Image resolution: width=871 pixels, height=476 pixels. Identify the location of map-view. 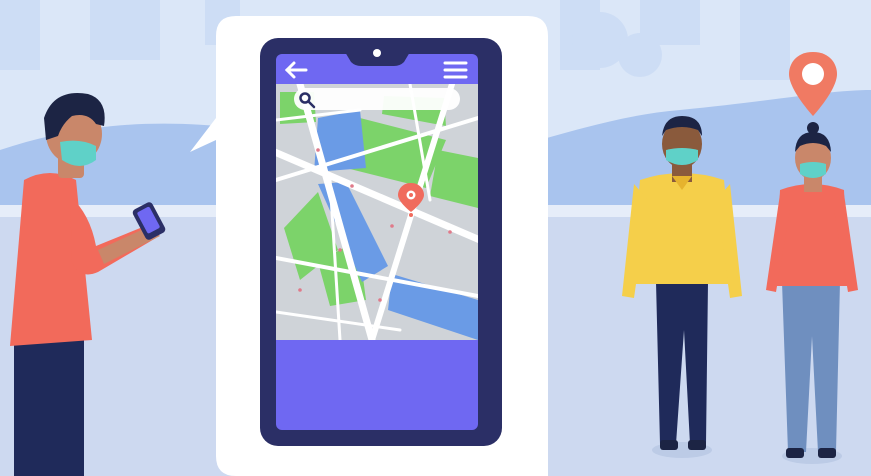
(375, 212).